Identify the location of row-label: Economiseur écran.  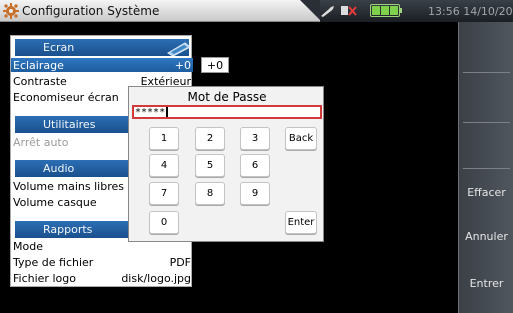
(66, 97).